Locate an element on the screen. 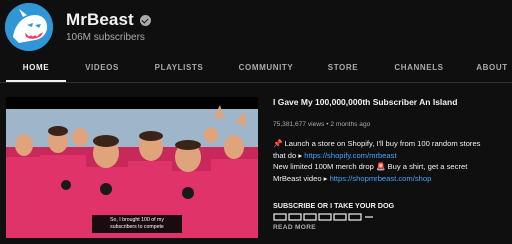 The image size is (512, 244). tab-store-label: STORE is located at coordinates (343, 67).